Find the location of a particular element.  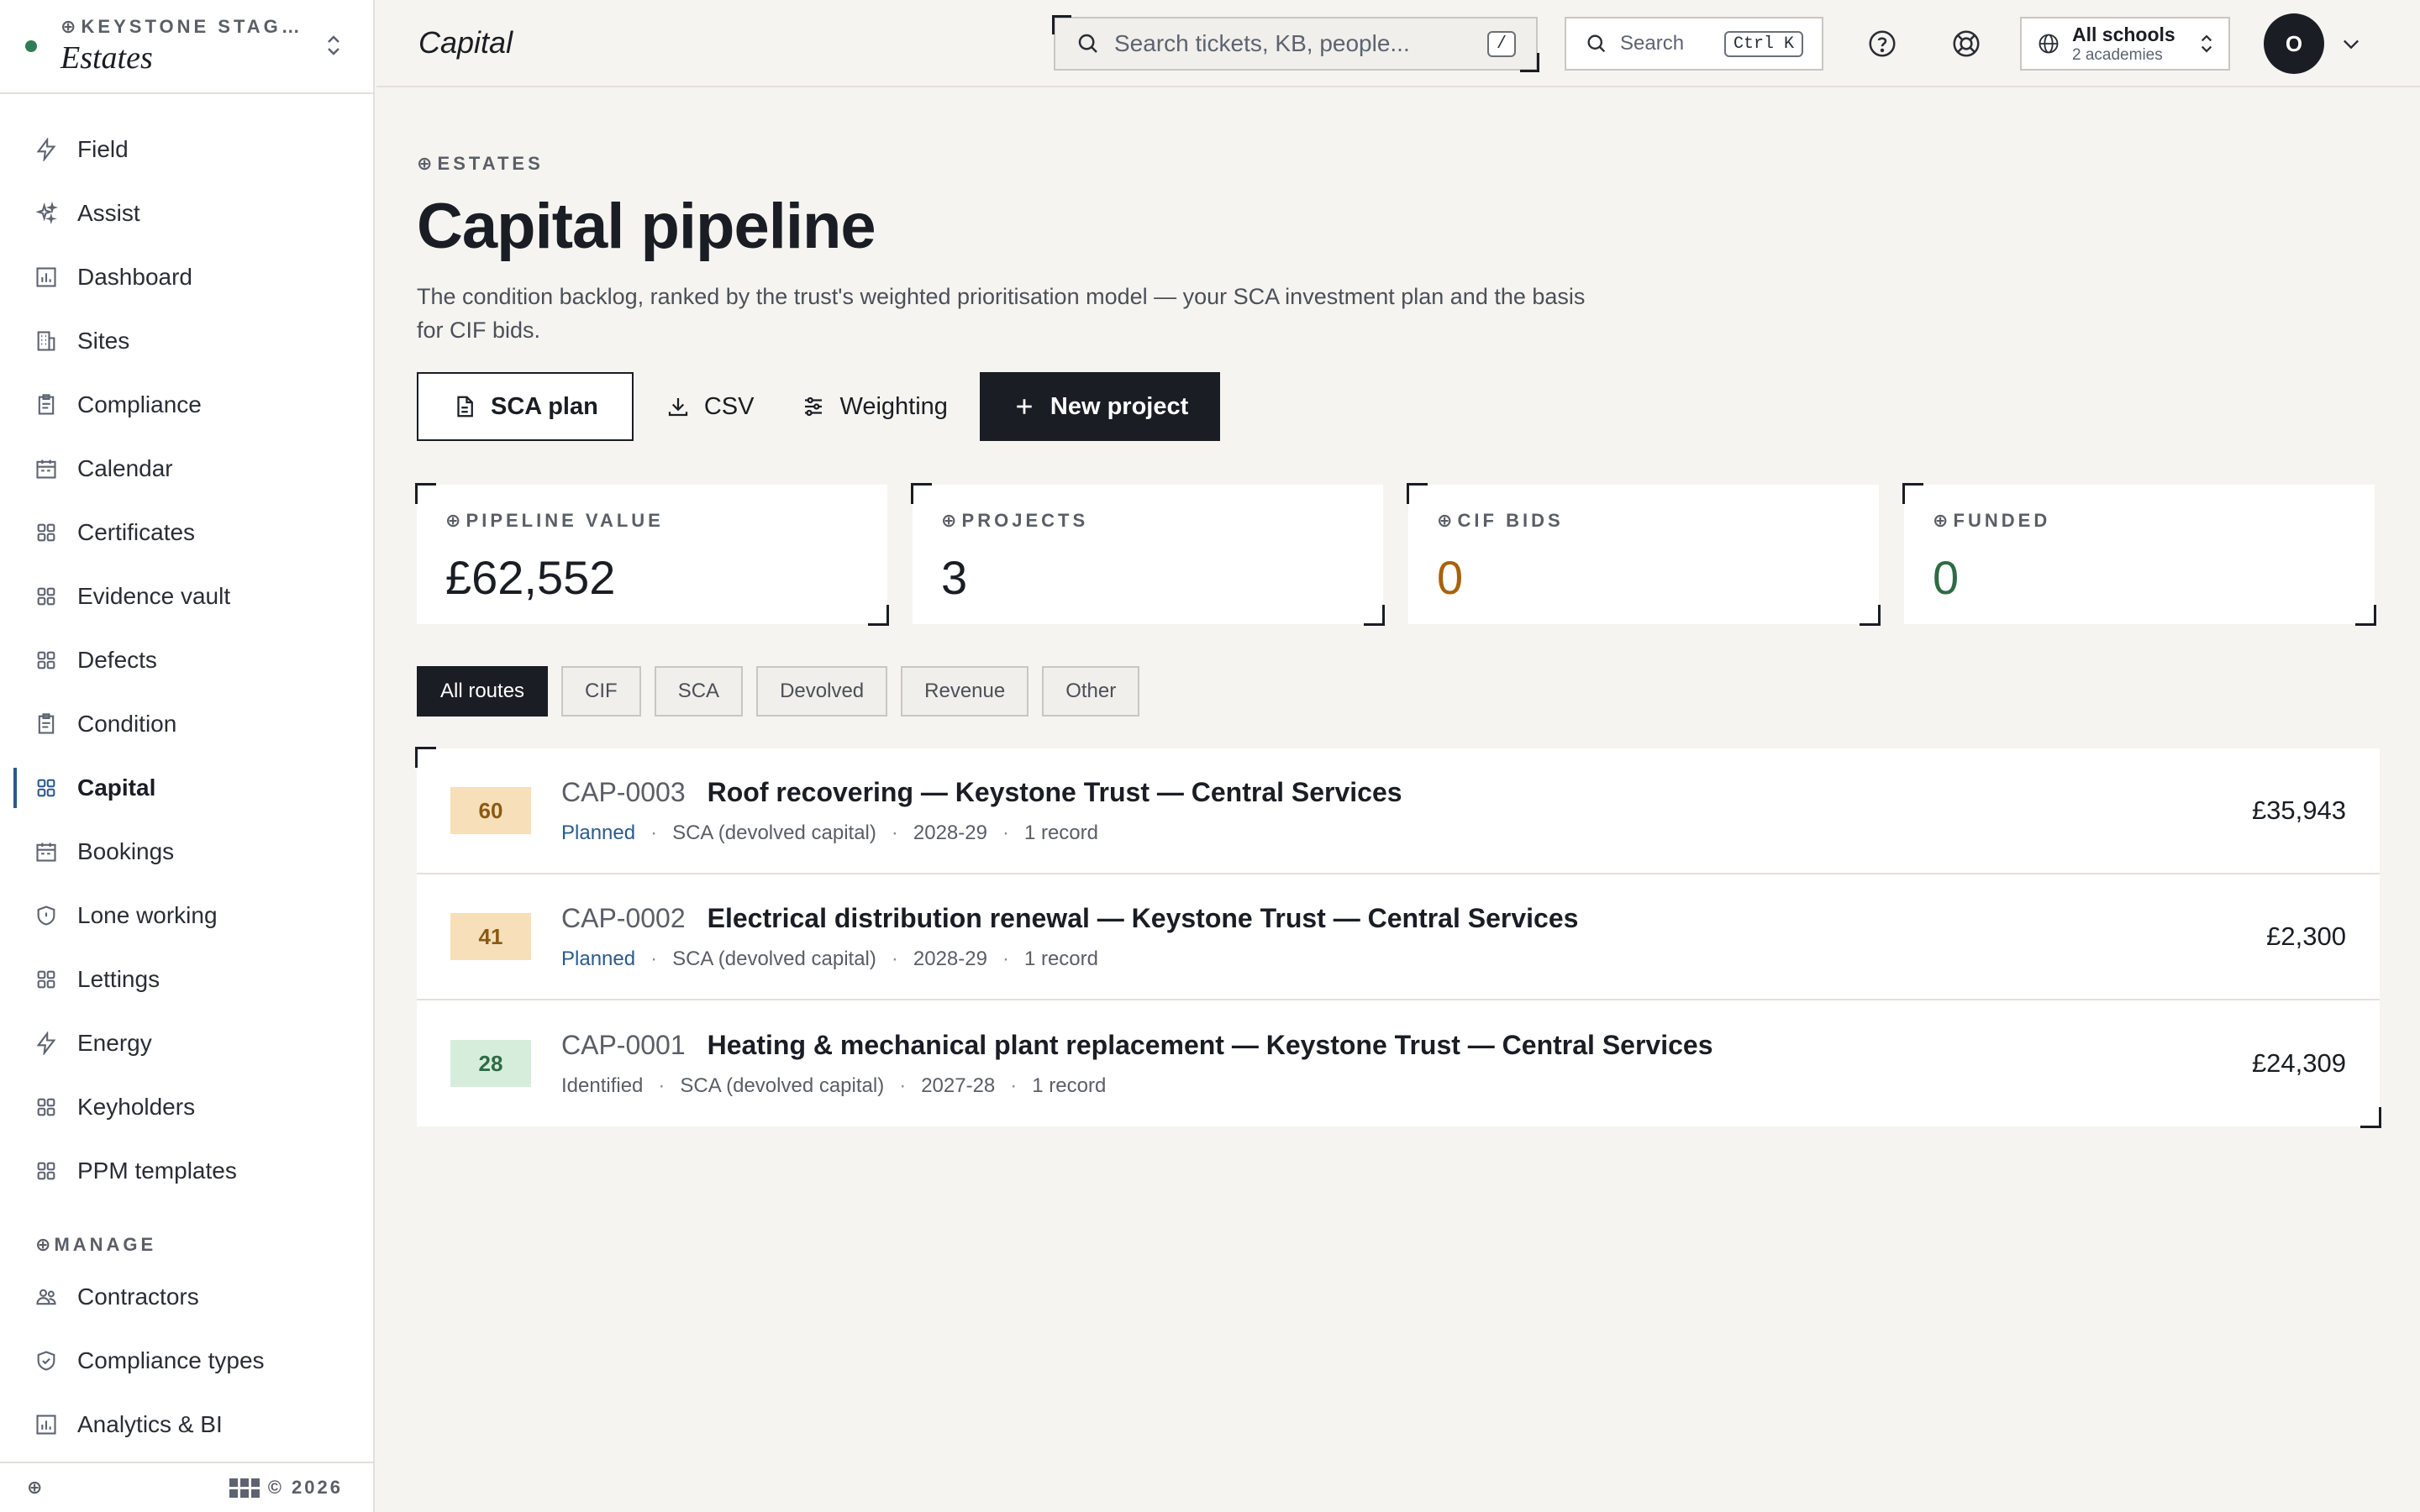

sidebar-item-analytics: Analytics & BI is located at coordinates (187, 1425).